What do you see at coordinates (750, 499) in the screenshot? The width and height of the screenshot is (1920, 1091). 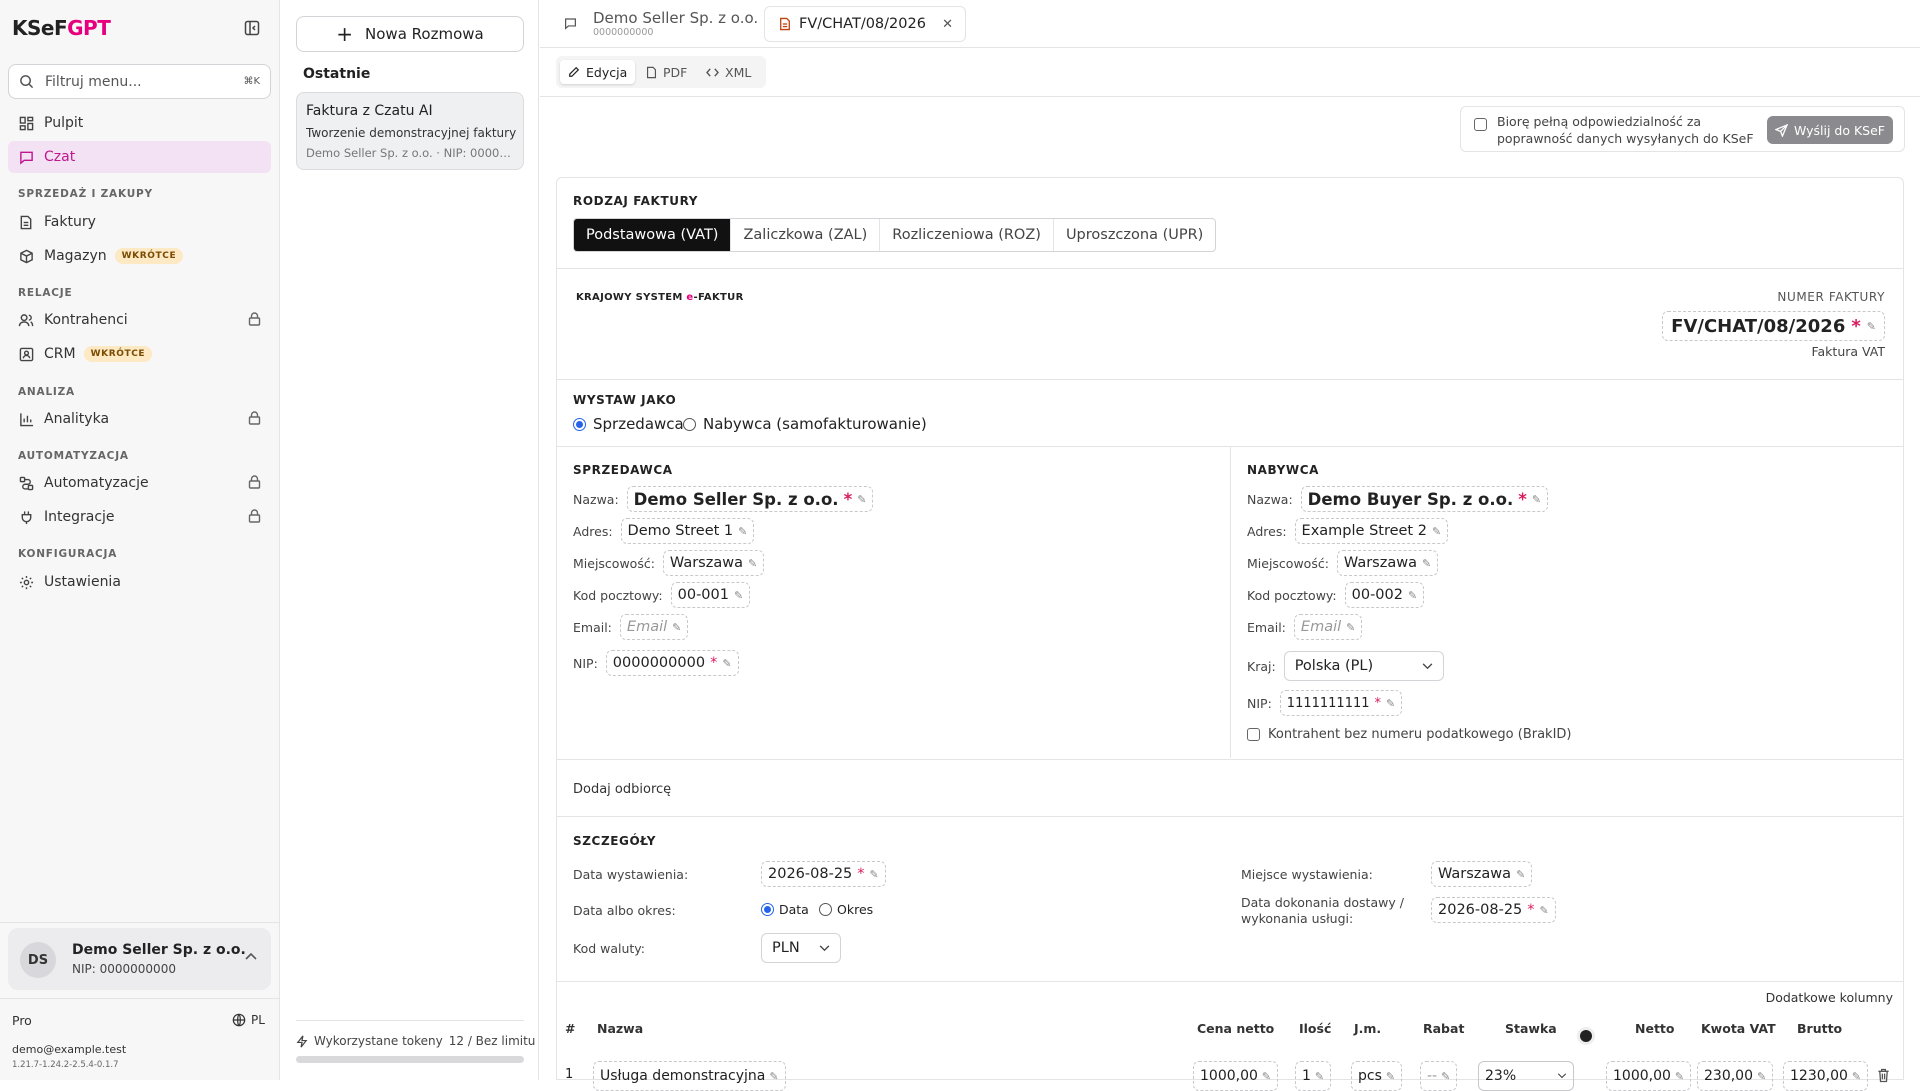 I see `seller-name-field: Demo Seller Sp. z o.o. * ✎` at bounding box center [750, 499].